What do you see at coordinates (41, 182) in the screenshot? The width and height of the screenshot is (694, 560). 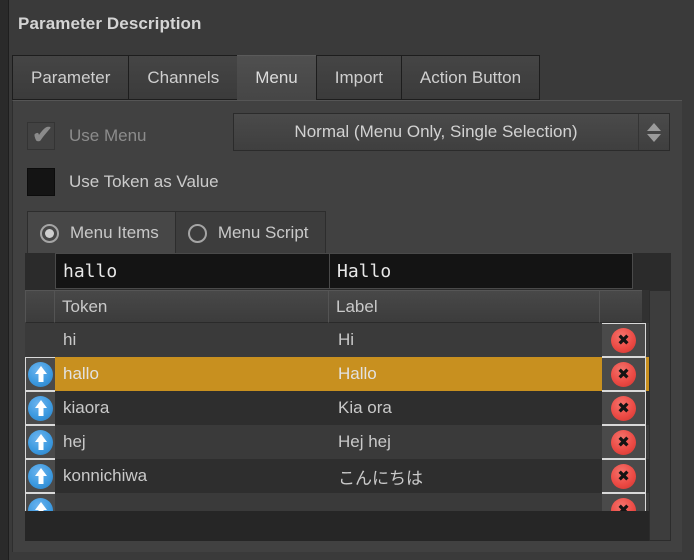 I see `use-token-as-value-checkbox` at bounding box center [41, 182].